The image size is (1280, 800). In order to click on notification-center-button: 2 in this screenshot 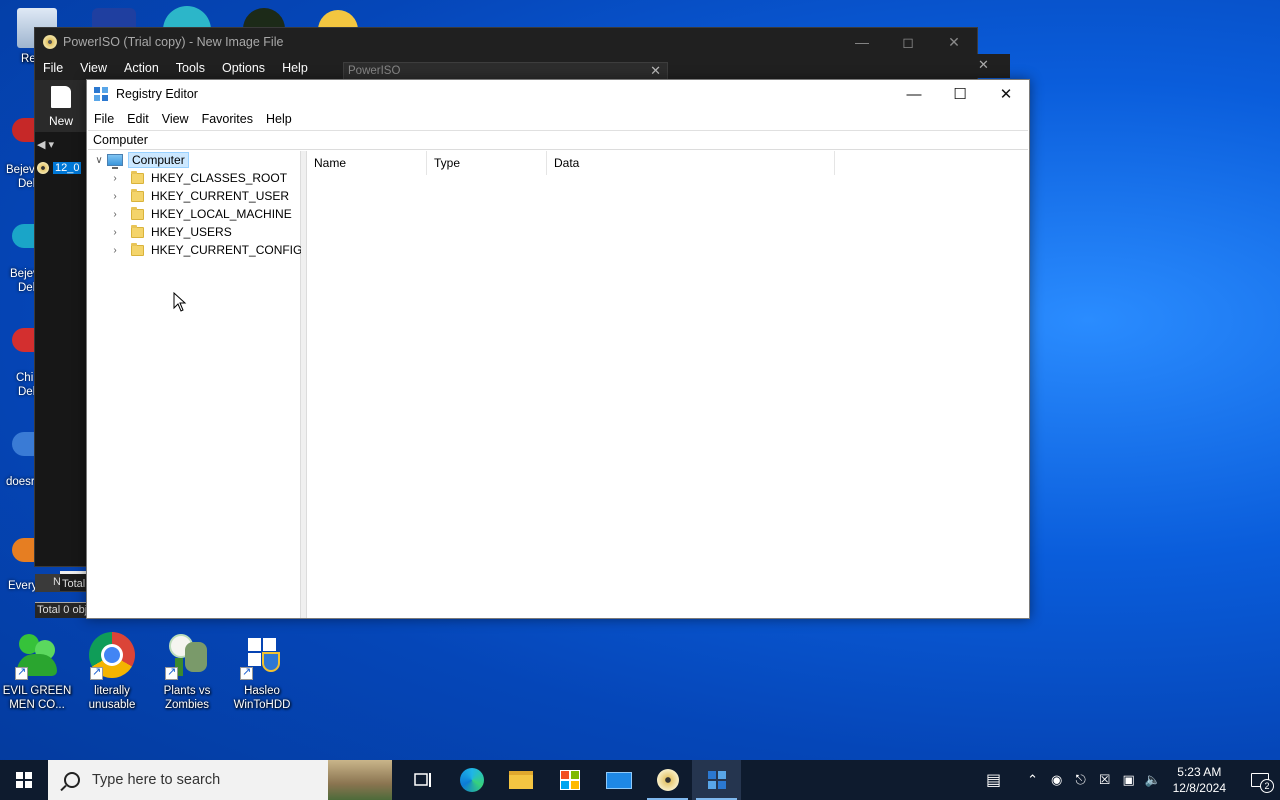, I will do `click(1260, 780)`.